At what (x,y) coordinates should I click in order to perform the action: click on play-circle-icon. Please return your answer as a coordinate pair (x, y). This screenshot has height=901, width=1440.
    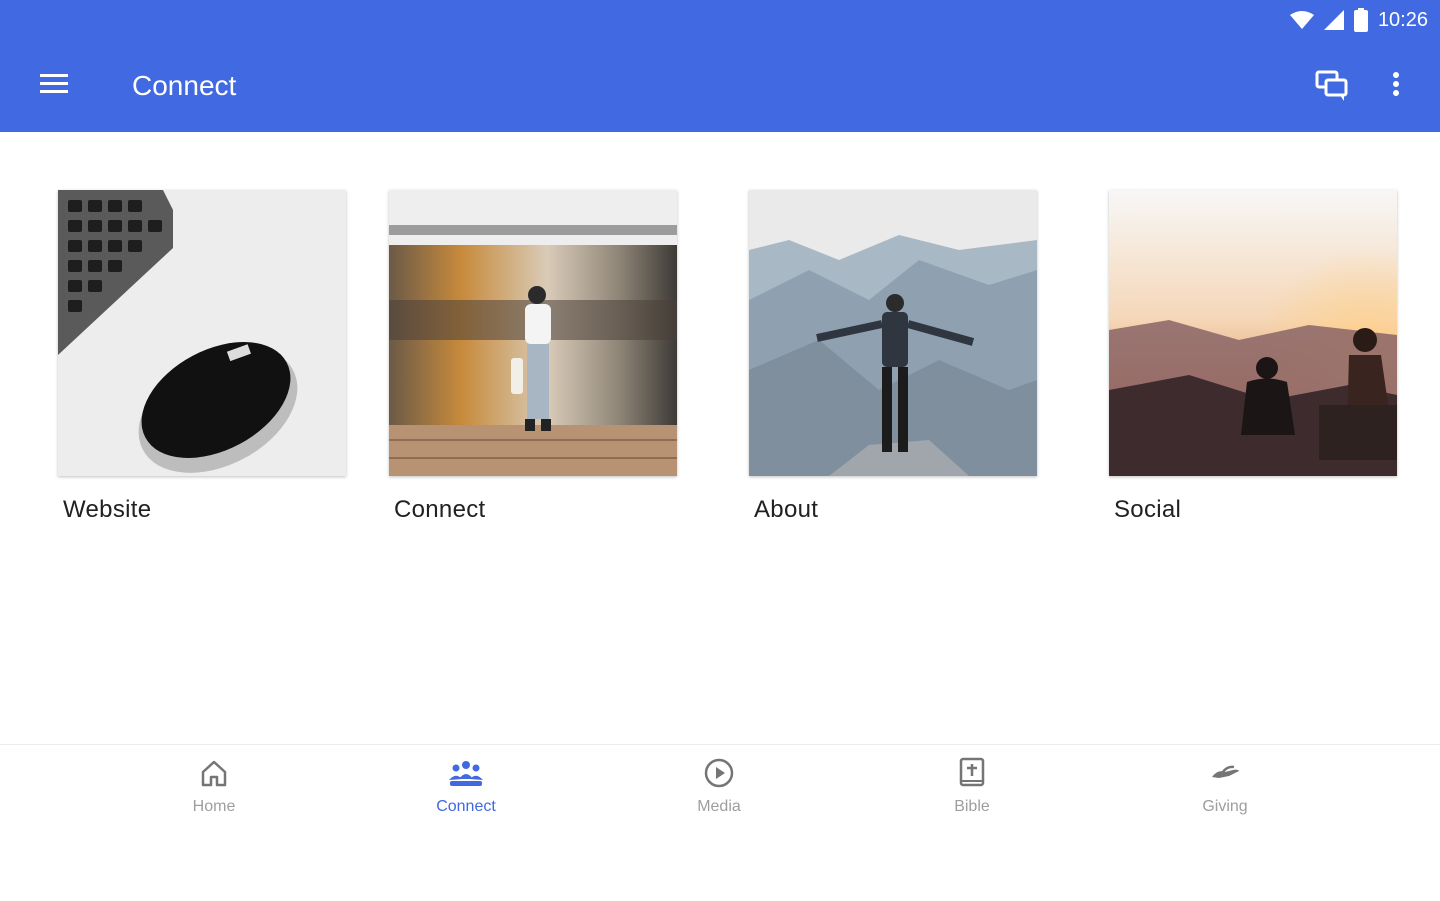
    Looking at the image, I should click on (719, 775).